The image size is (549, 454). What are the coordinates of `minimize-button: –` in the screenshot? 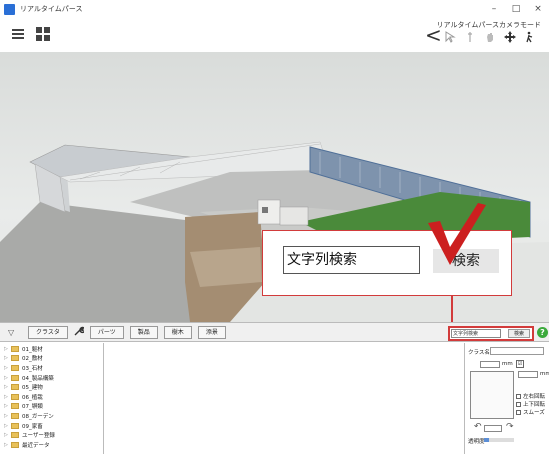 It's located at (494, 9).